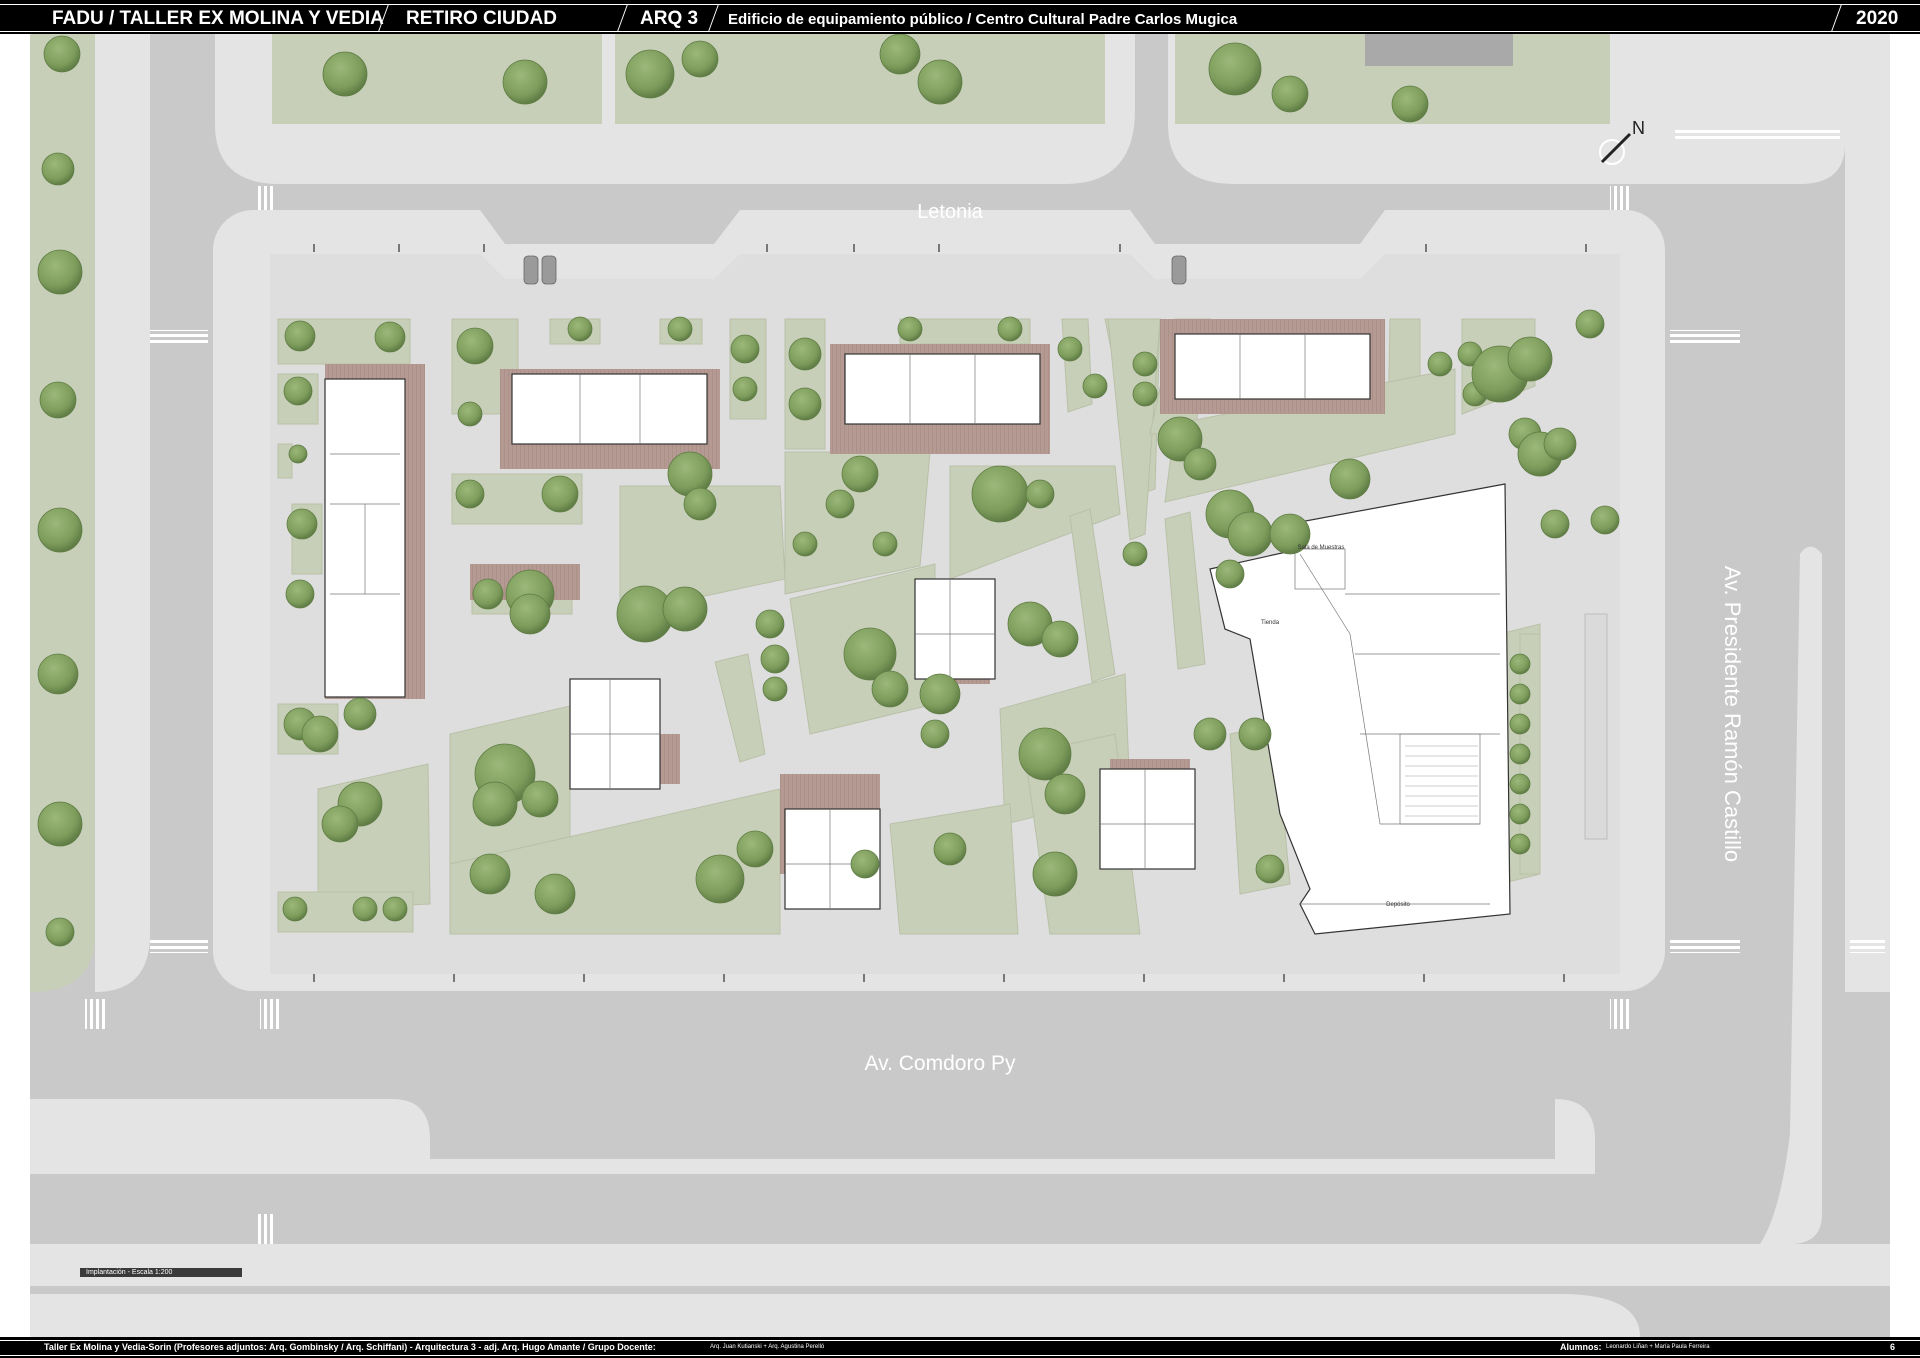 The height and width of the screenshot is (1358, 1920). I want to click on east-platform, so click(1596, 726).